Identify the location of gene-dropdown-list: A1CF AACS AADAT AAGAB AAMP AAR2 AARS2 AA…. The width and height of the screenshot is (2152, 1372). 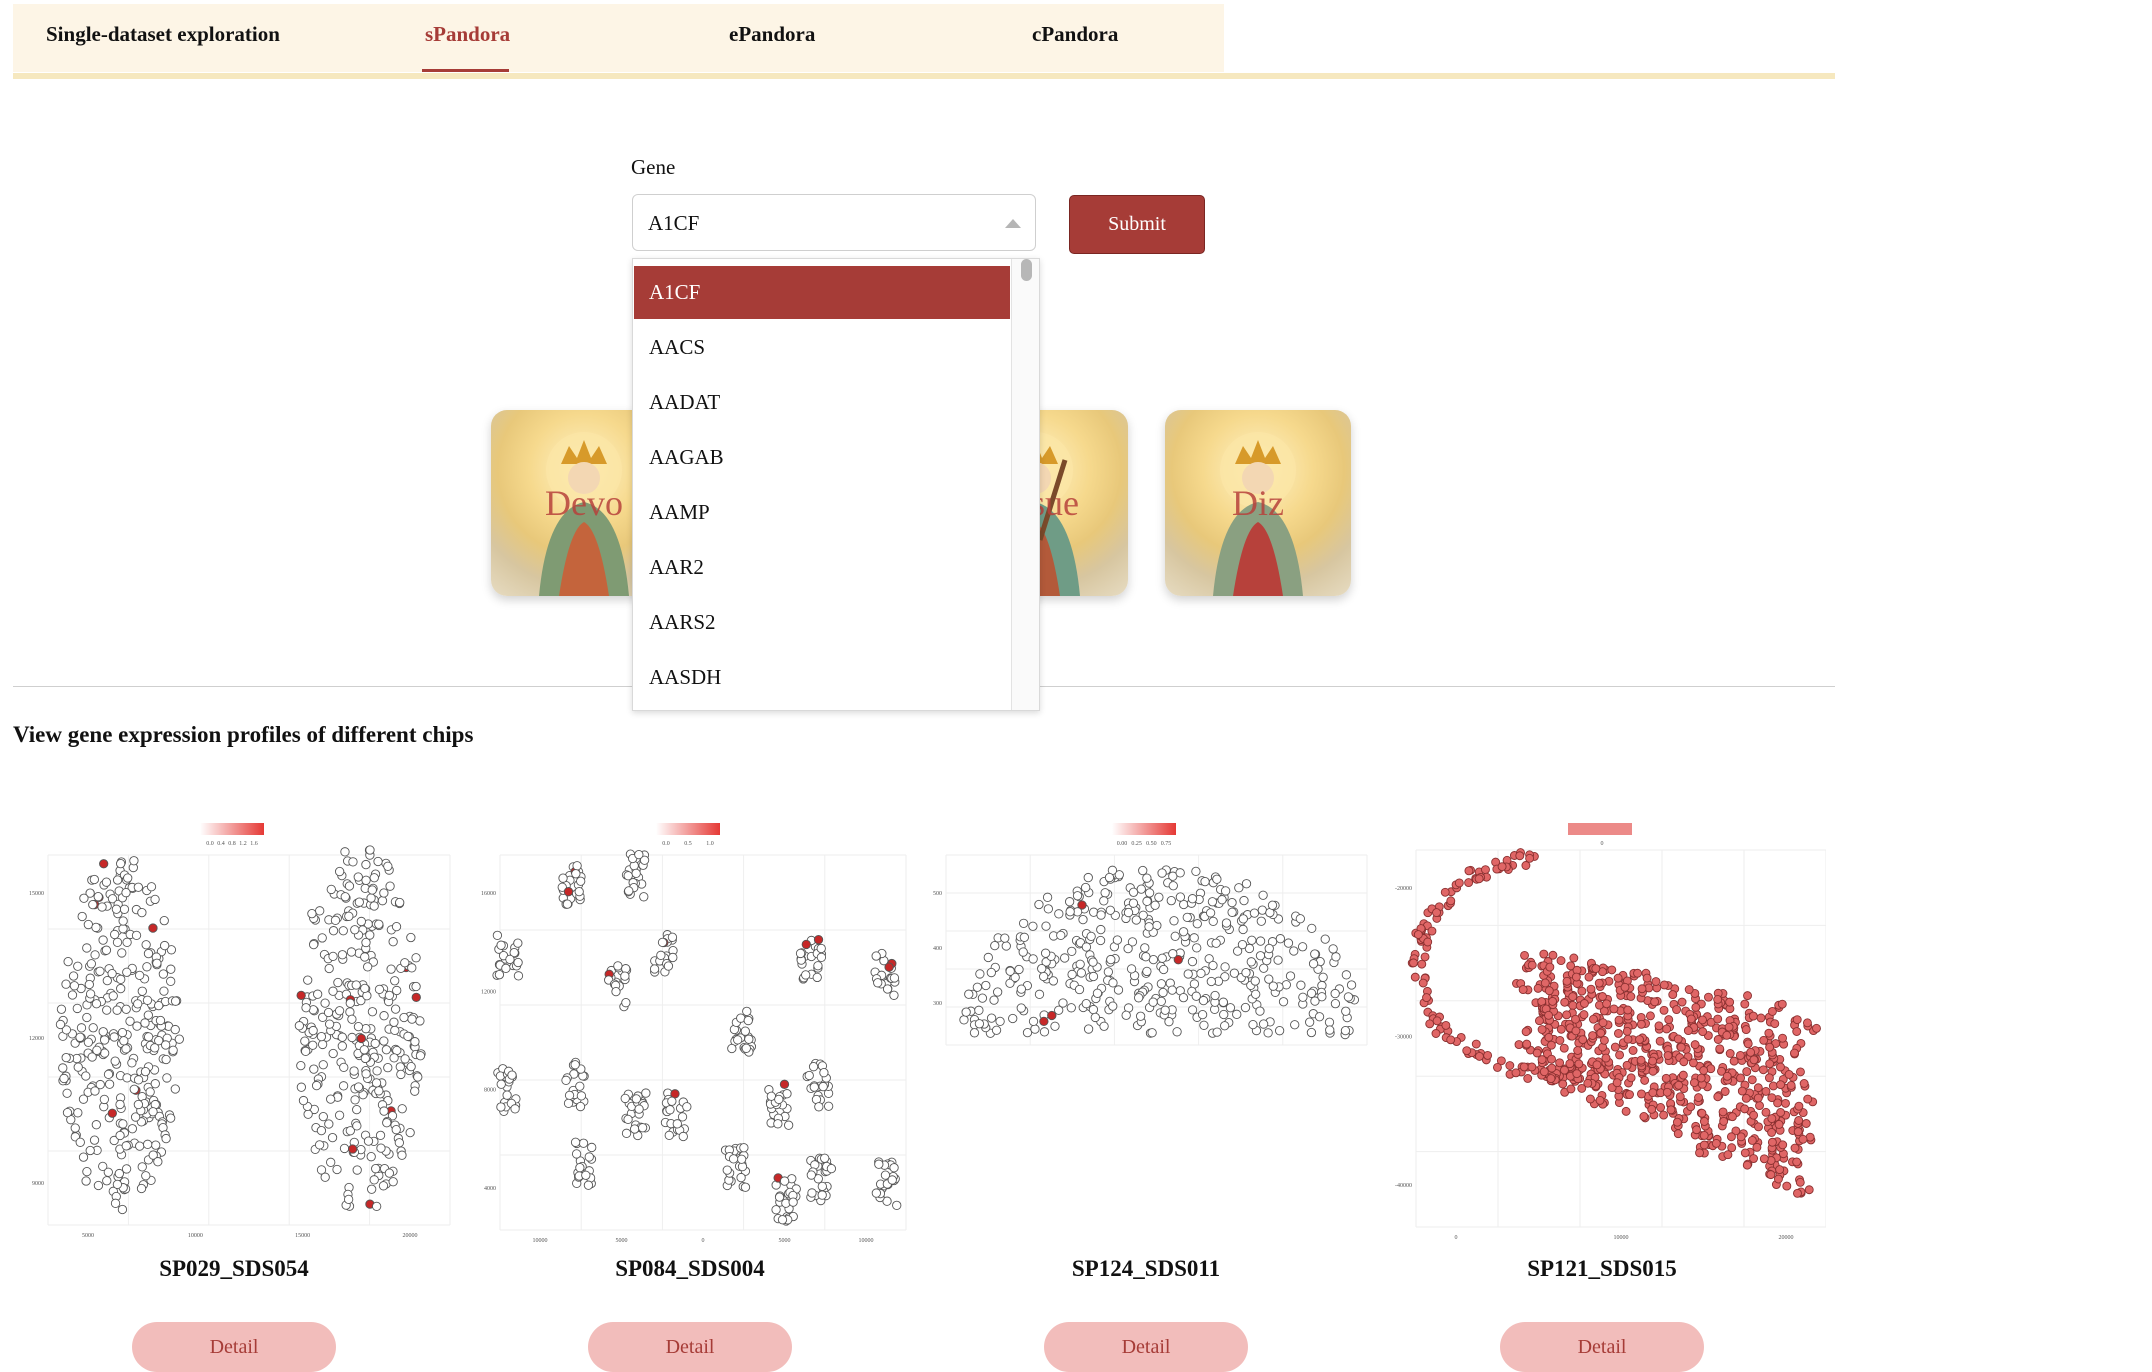
(836, 484).